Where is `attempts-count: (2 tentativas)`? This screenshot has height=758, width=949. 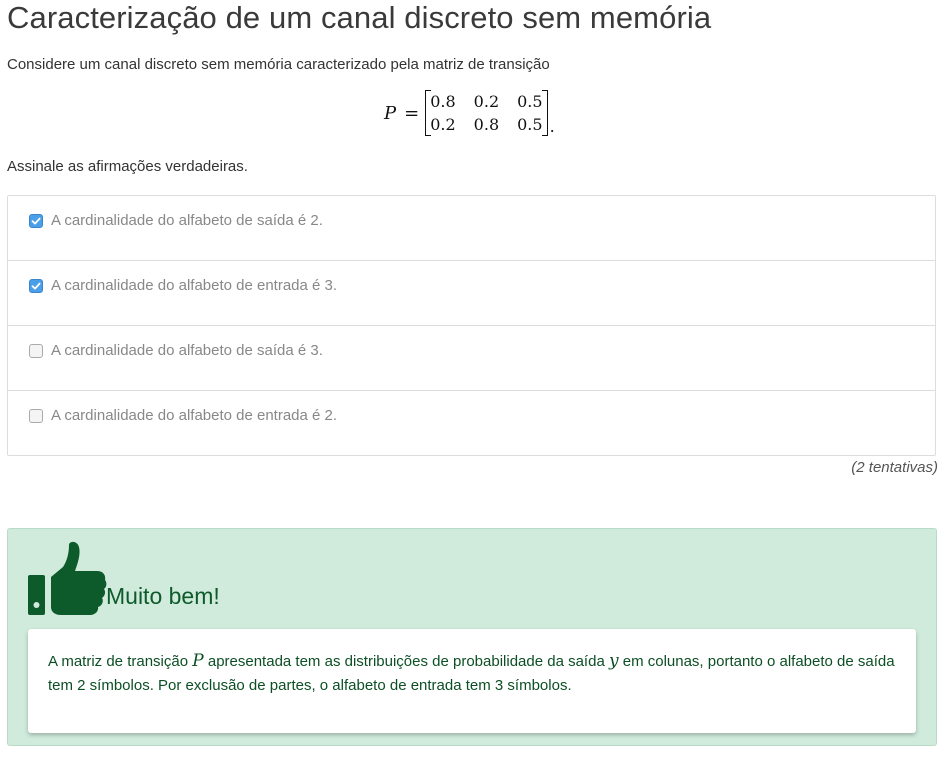
attempts-count: (2 tentativas) is located at coordinates (894, 467).